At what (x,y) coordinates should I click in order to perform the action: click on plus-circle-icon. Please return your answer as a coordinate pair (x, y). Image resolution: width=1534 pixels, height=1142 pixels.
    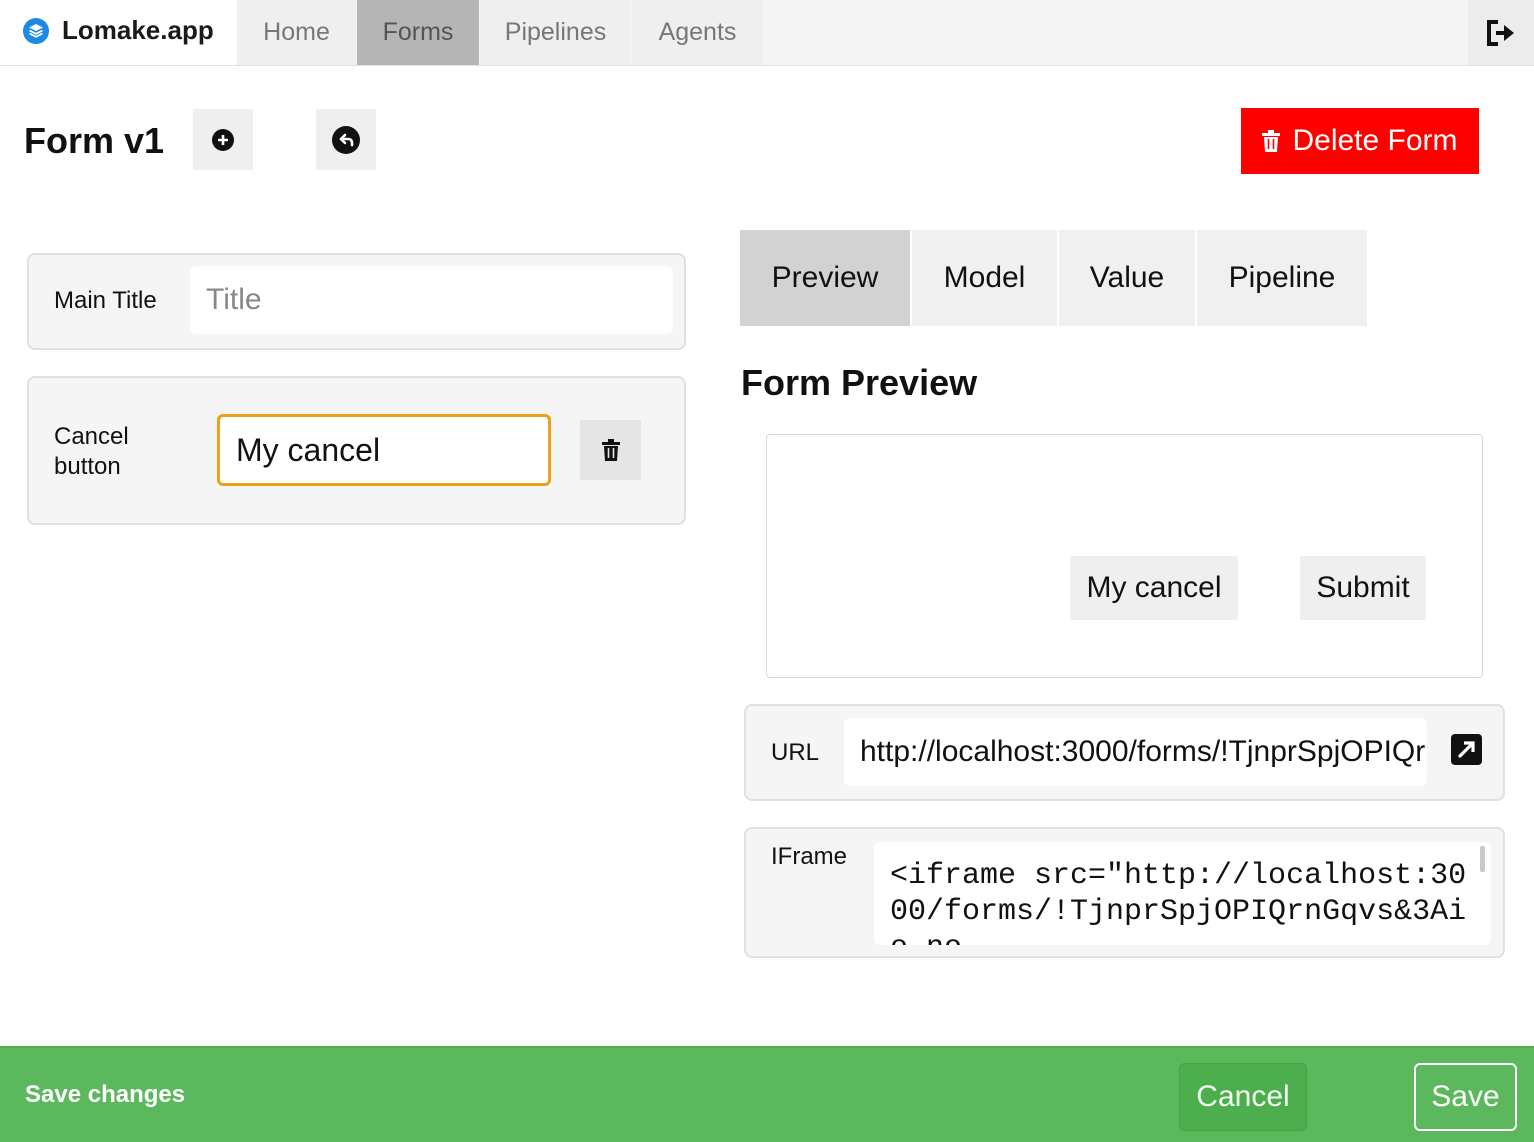
    Looking at the image, I should click on (223, 139).